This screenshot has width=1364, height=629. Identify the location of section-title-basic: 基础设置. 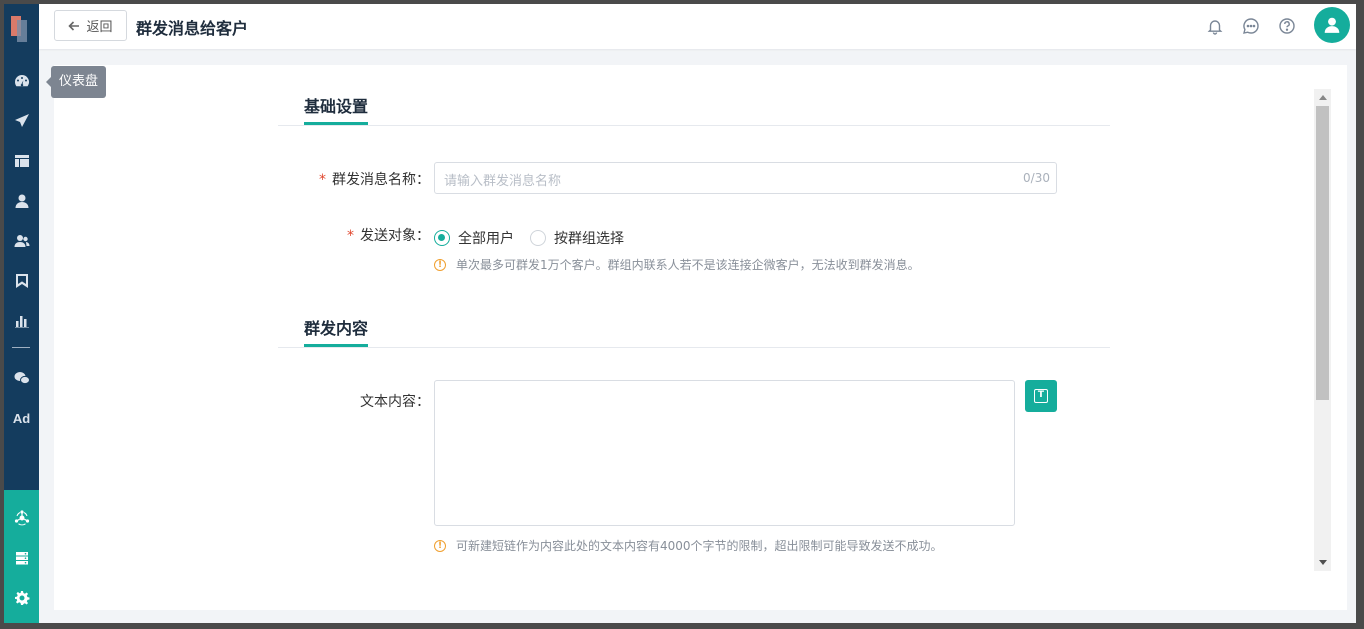
(336, 106).